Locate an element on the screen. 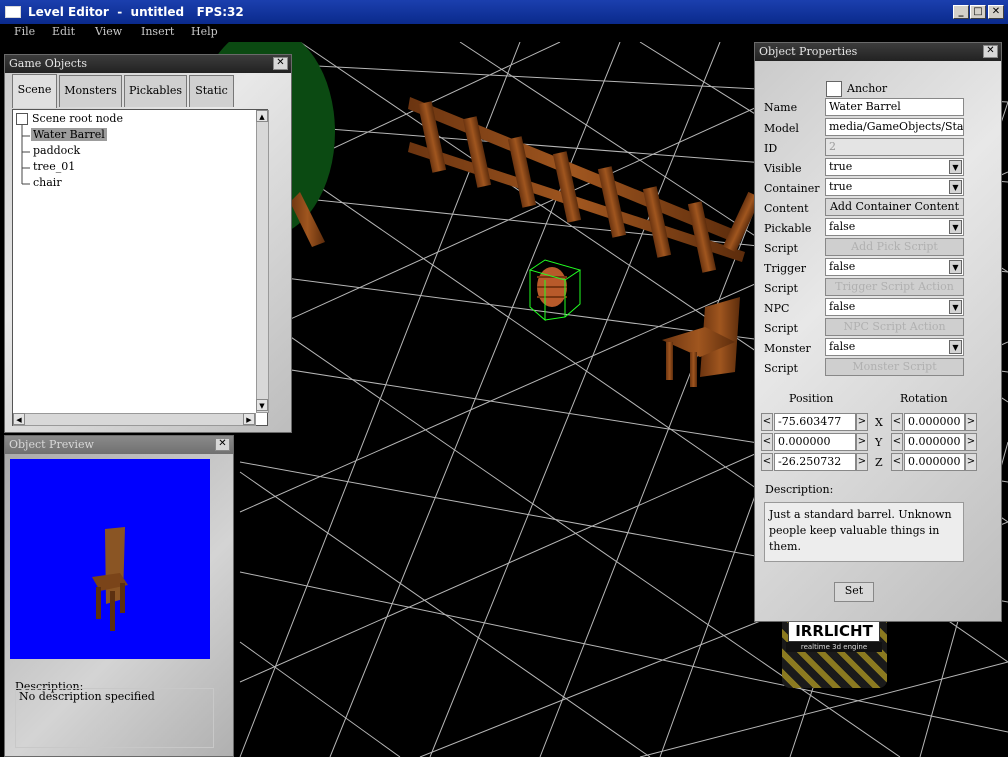 The width and height of the screenshot is (1008, 757). model-label: Model is located at coordinates (781, 128).